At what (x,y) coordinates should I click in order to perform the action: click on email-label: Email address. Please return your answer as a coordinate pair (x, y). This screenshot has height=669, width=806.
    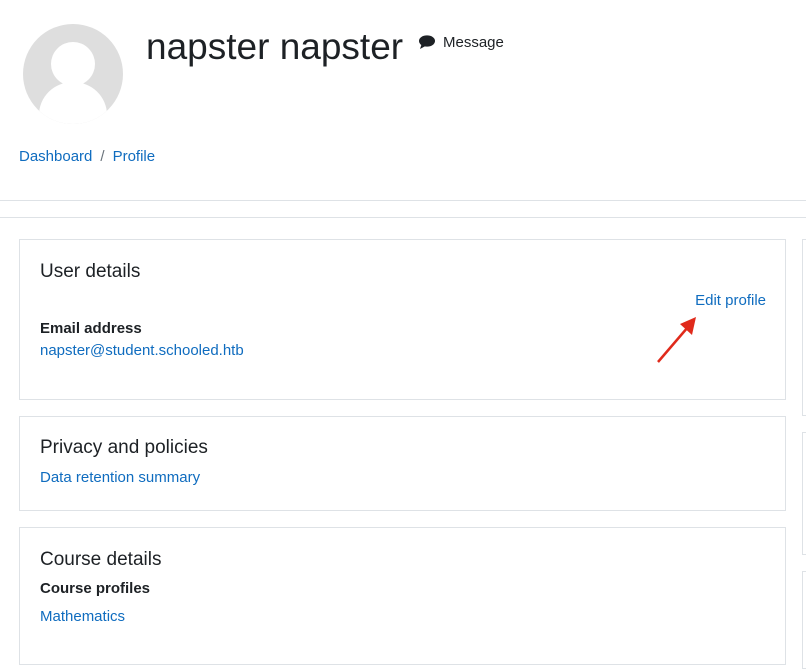
    Looking at the image, I should click on (91, 328).